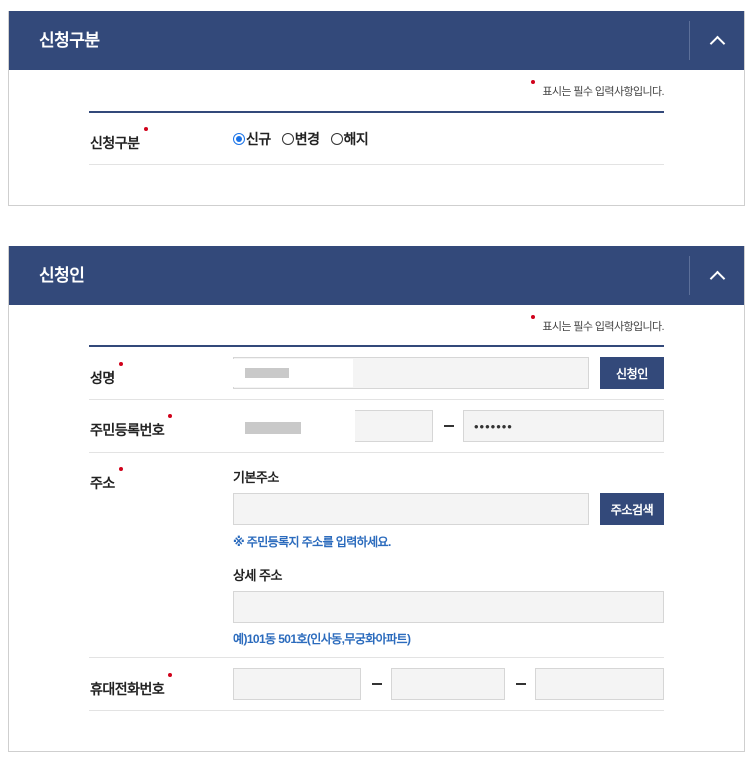 The image size is (748, 760). What do you see at coordinates (102, 378) in the screenshot?
I see `name-label-text: 성명` at bounding box center [102, 378].